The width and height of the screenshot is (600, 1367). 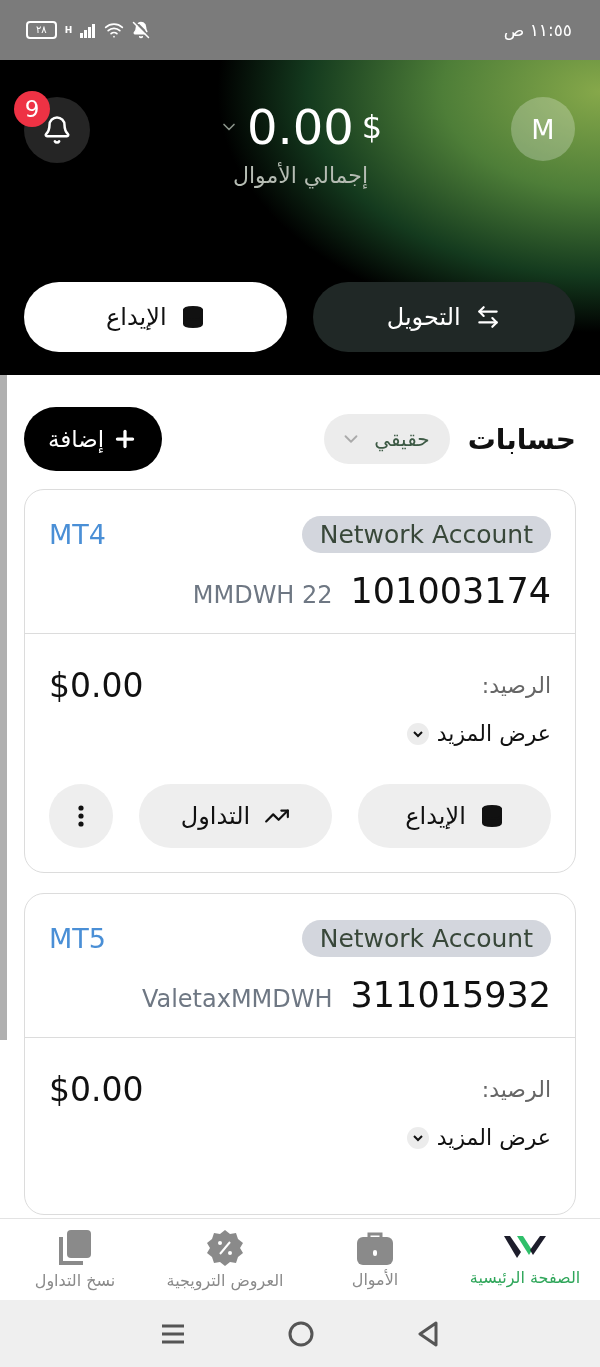 I want to click on home-icon, so click(x=301, y=1333).